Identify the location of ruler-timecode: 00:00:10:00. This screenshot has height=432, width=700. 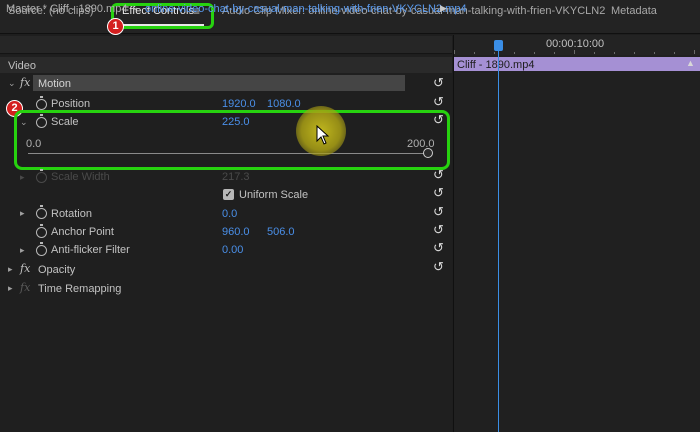
(575, 44).